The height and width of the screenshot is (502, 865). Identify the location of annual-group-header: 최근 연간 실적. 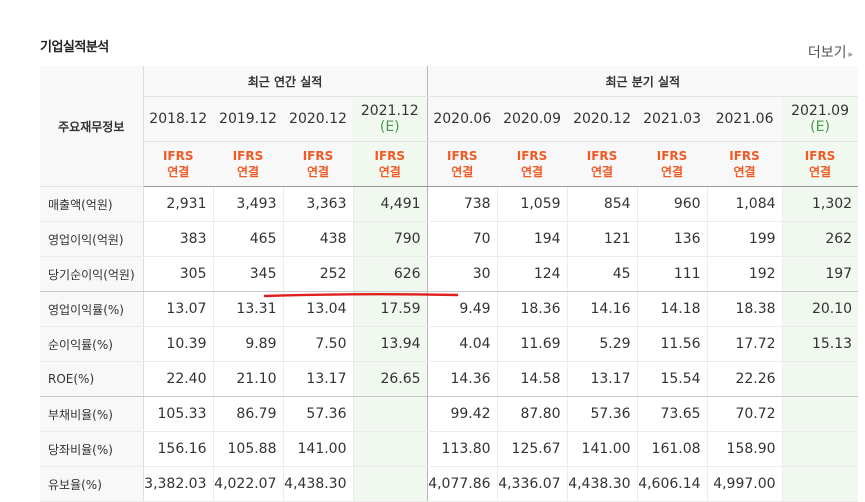
(285, 81).